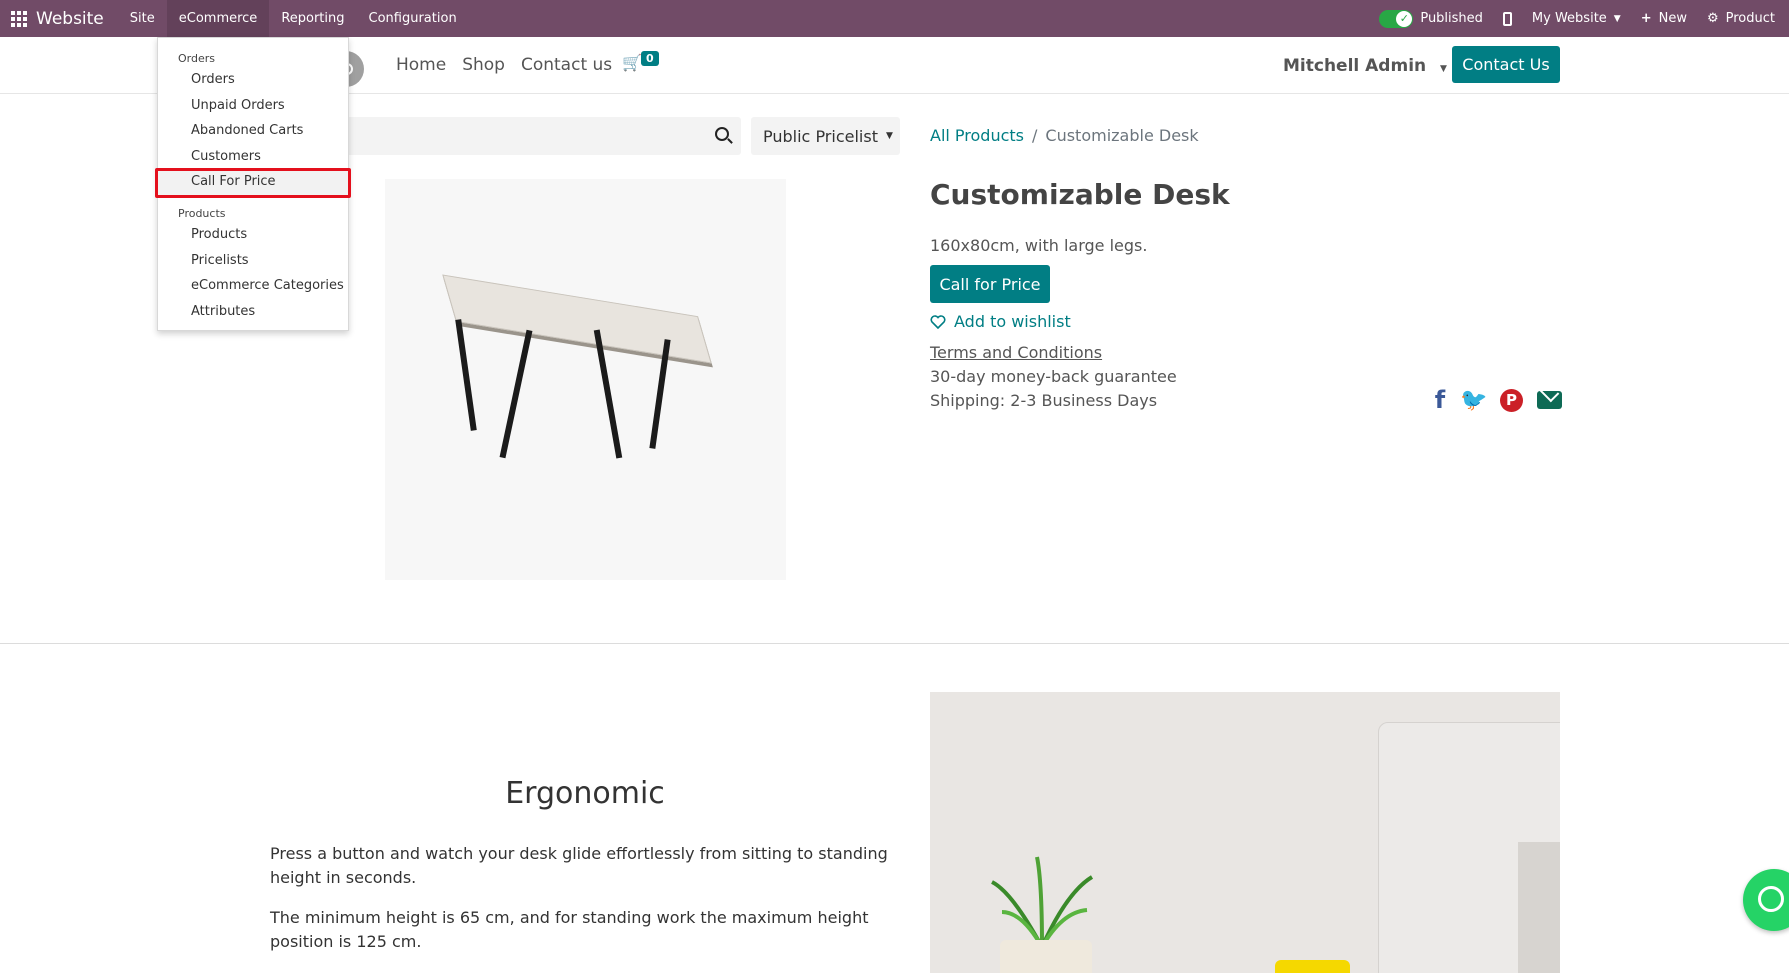 The height and width of the screenshot is (973, 1789). I want to click on contact-us-button: Contact Us, so click(1506, 64).